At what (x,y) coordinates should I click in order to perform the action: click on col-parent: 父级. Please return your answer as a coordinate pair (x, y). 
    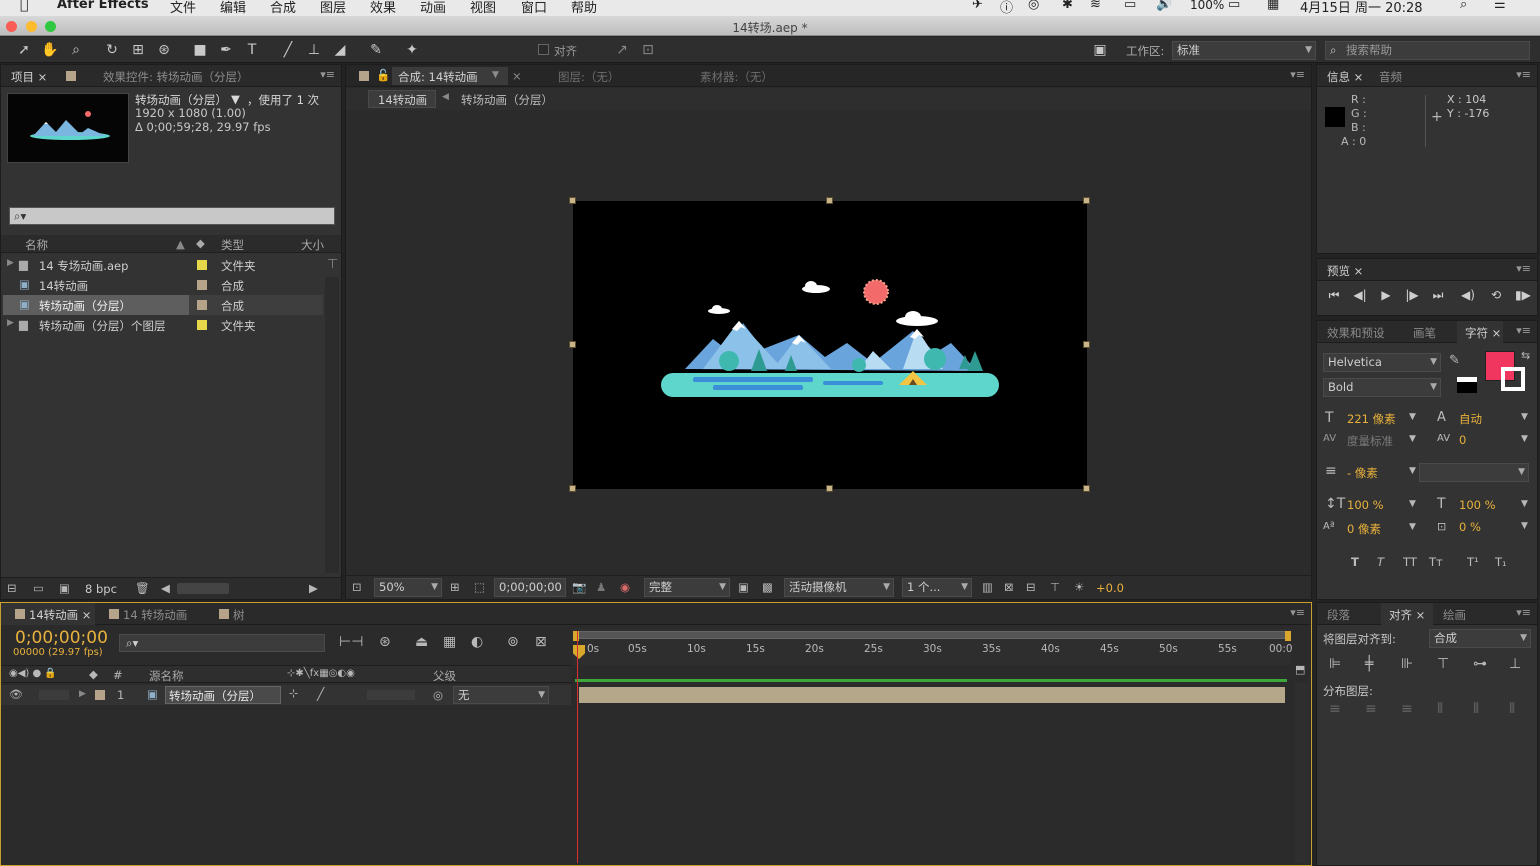
    Looking at the image, I should click on (444, 676).